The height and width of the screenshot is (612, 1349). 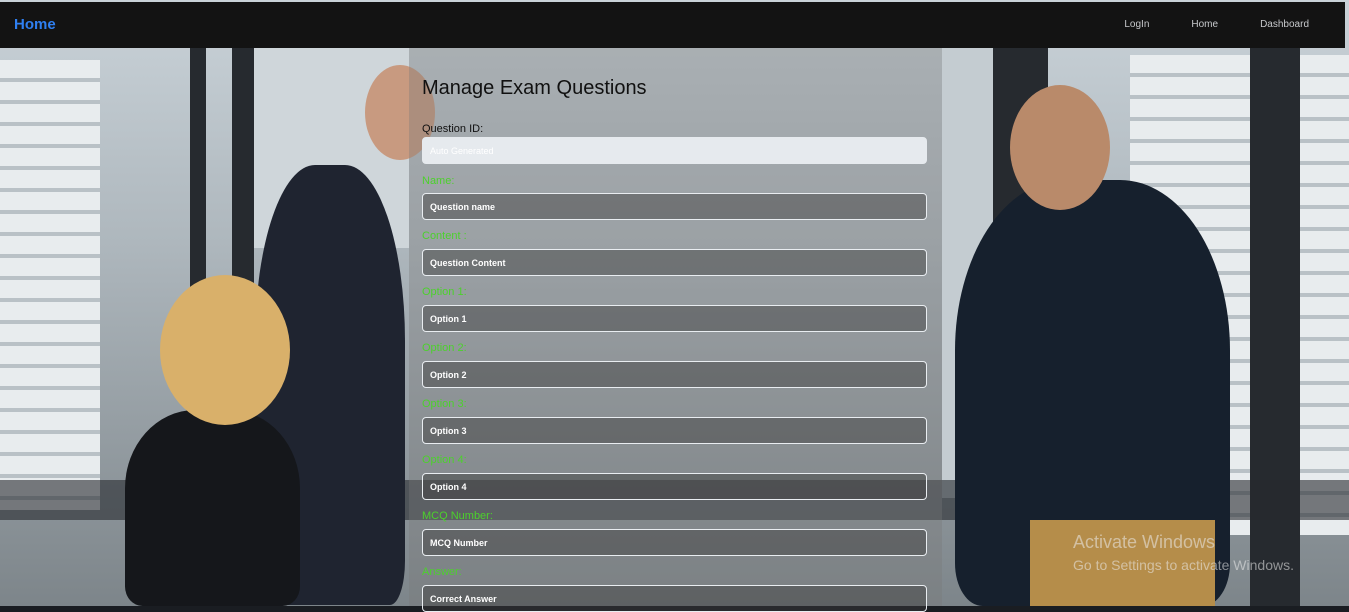 What do you see at coordinates (457, 516) in the screenshot?
I see `mcq-number-label: MCQ Number:` at bounding box center [457, 516].